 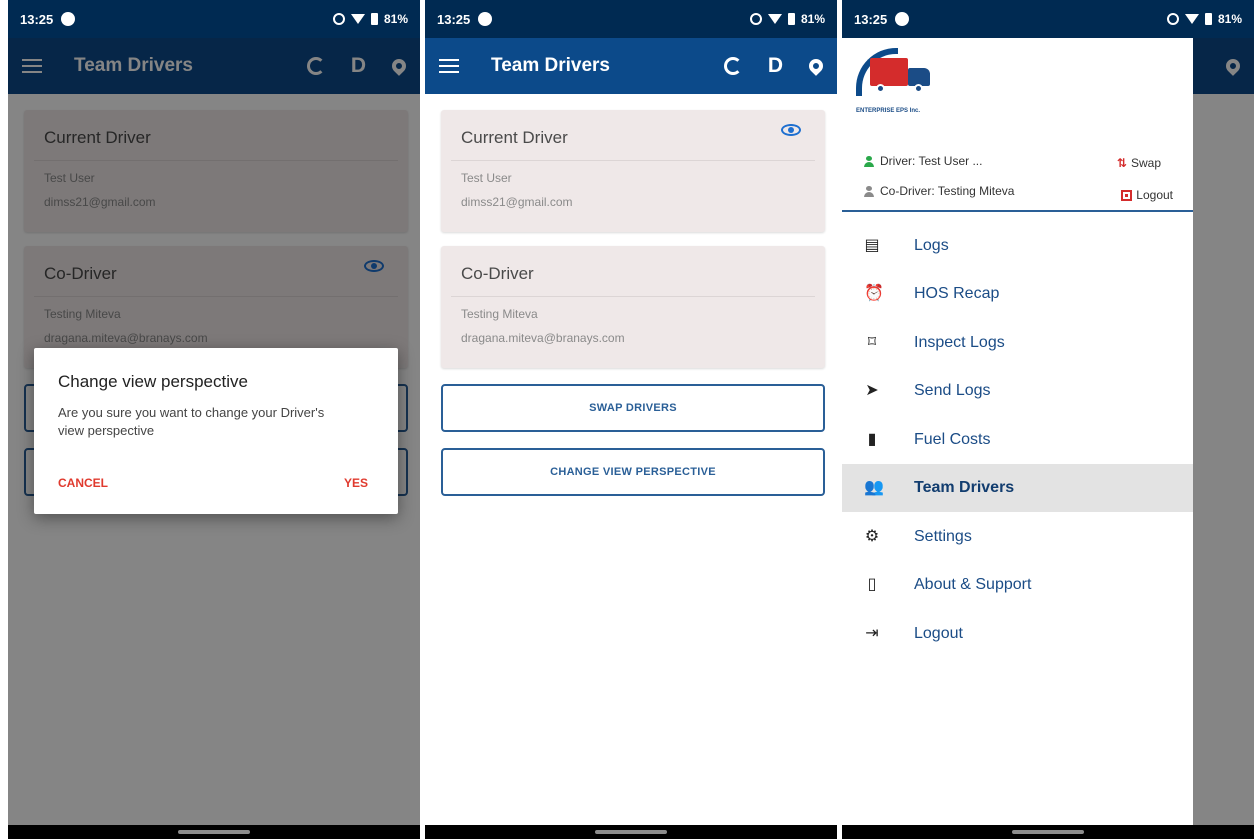 What do you see at coordinates (499, 314) in the screenshot?
I see `driver-name: Testing Miteva` at bounding box center [499, 314].